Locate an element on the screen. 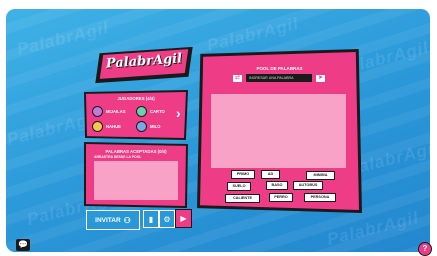 Image resolution: width=437 pixels, height=256 pixels. player-item: MILO is located at coordinates (148, 126).